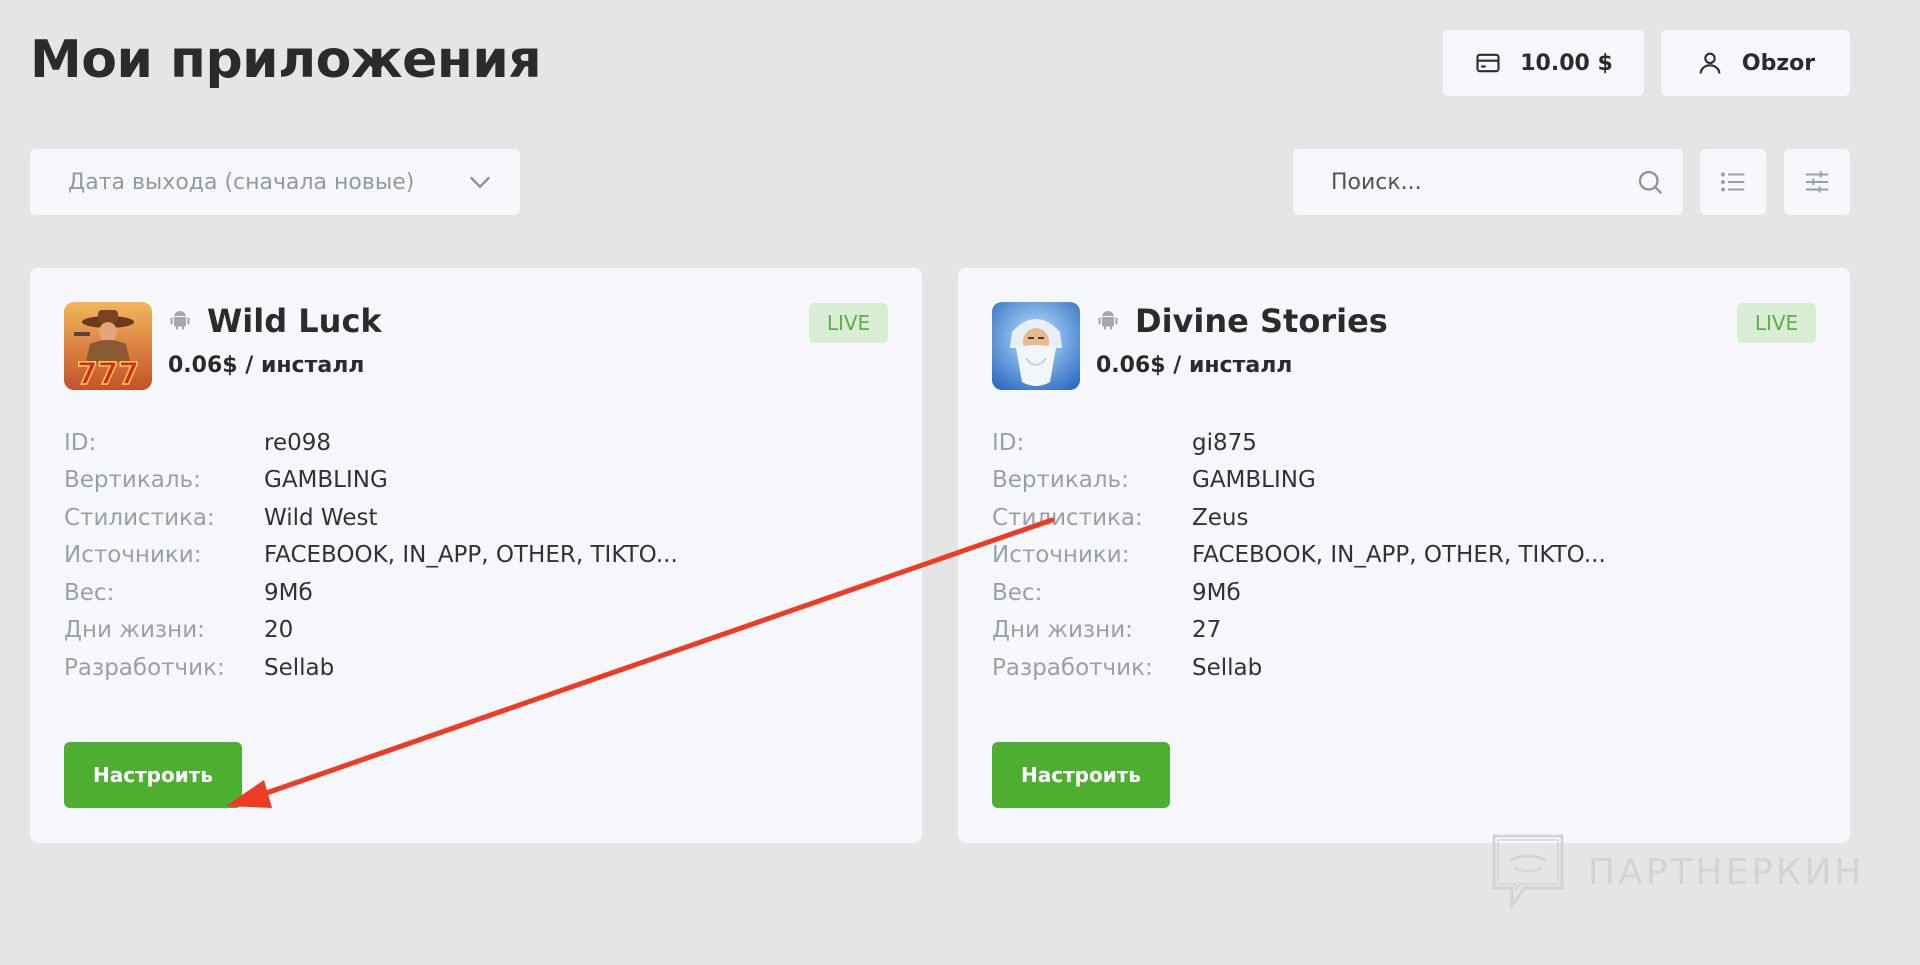  I want to click on app-name: Wild Luck, so click(294, 321).